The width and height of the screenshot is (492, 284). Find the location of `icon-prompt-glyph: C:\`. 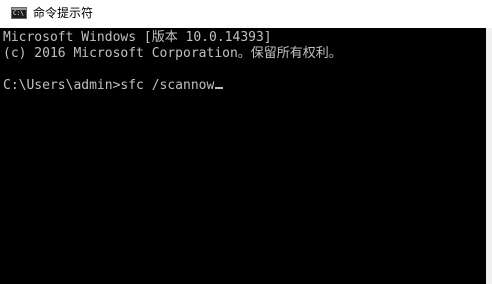

icon-prompt-glyph: C:\ is located at coordinates (18, 13).